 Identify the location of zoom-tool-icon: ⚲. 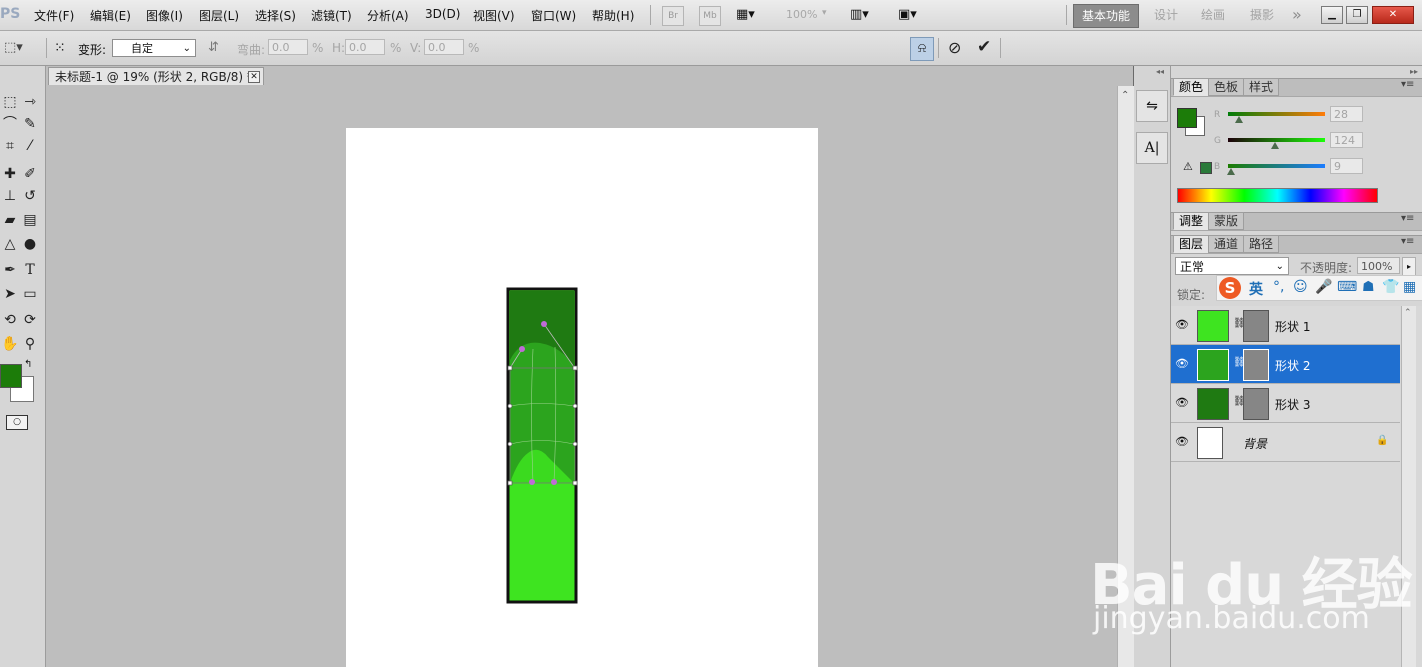
(30, 344).